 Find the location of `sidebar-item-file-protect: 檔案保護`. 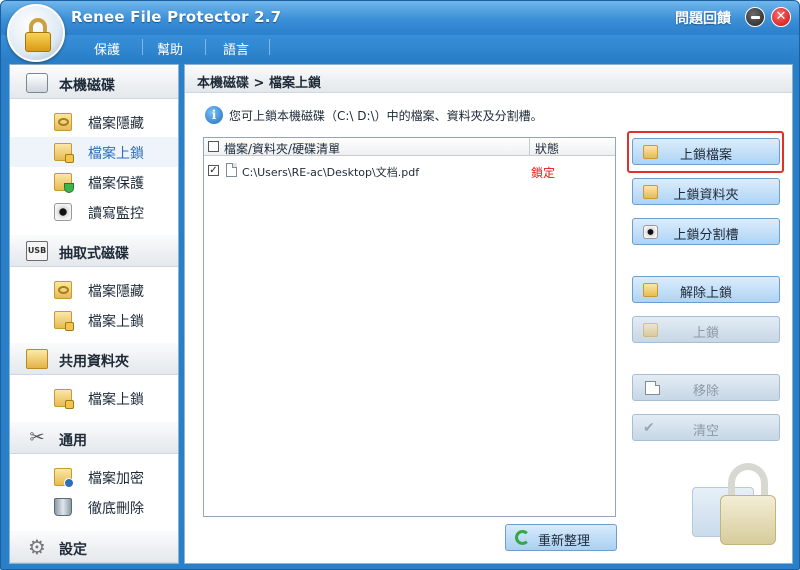

sidebar-item-file-protect: 檔案保護 is located at coordinates (94, 182).